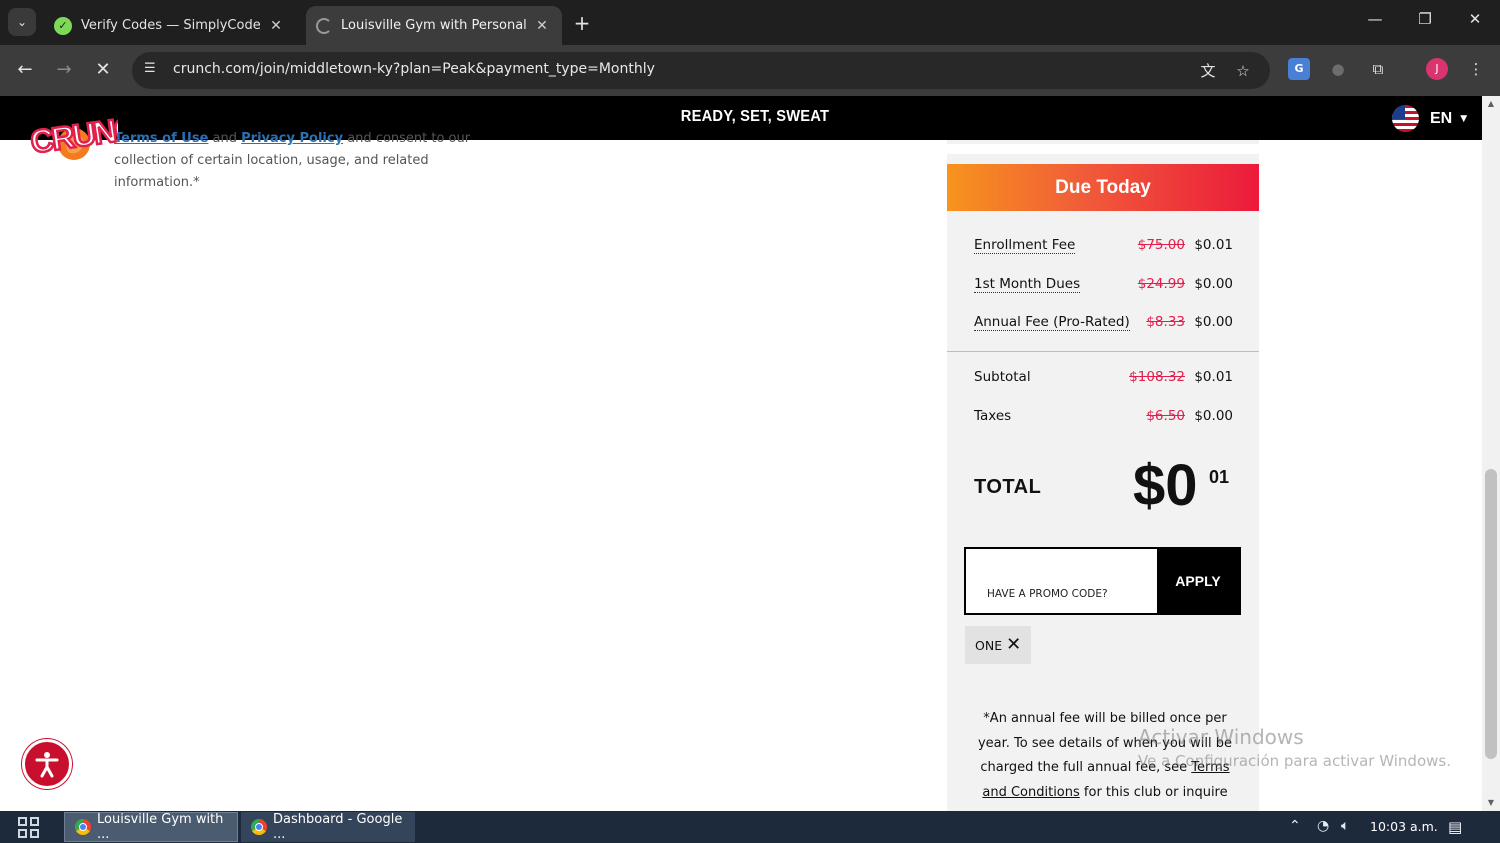  I want to click on taxes-label: Taxes, so click(993, 416).